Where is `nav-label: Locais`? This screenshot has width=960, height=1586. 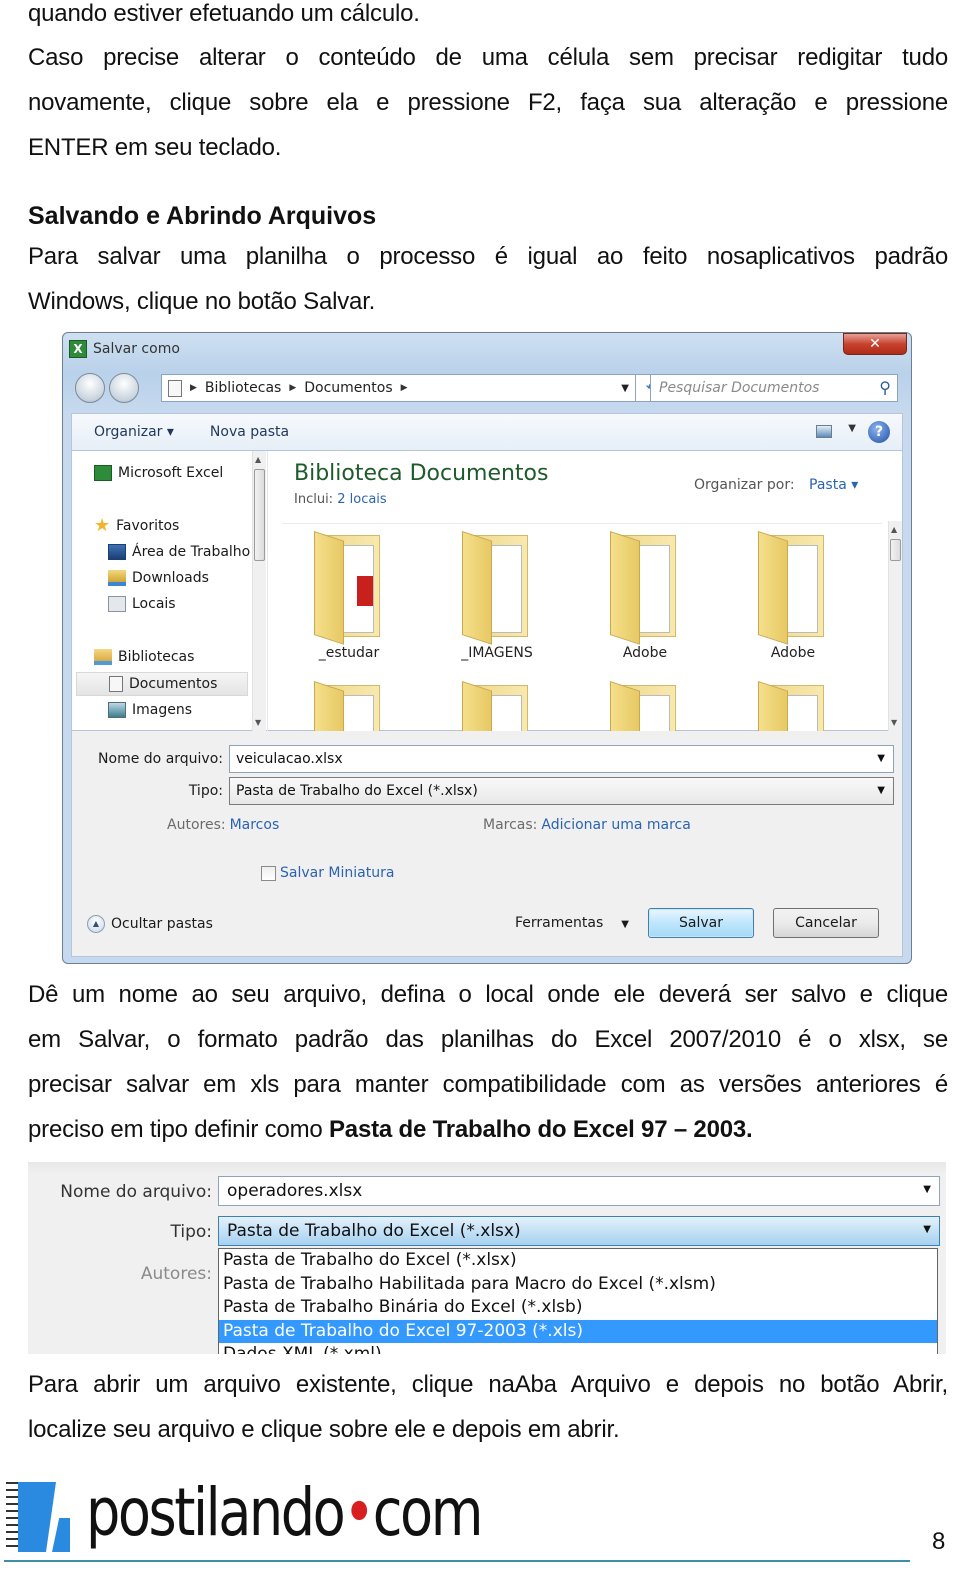
nav-label: Locais is located at coordinates (154, 604).